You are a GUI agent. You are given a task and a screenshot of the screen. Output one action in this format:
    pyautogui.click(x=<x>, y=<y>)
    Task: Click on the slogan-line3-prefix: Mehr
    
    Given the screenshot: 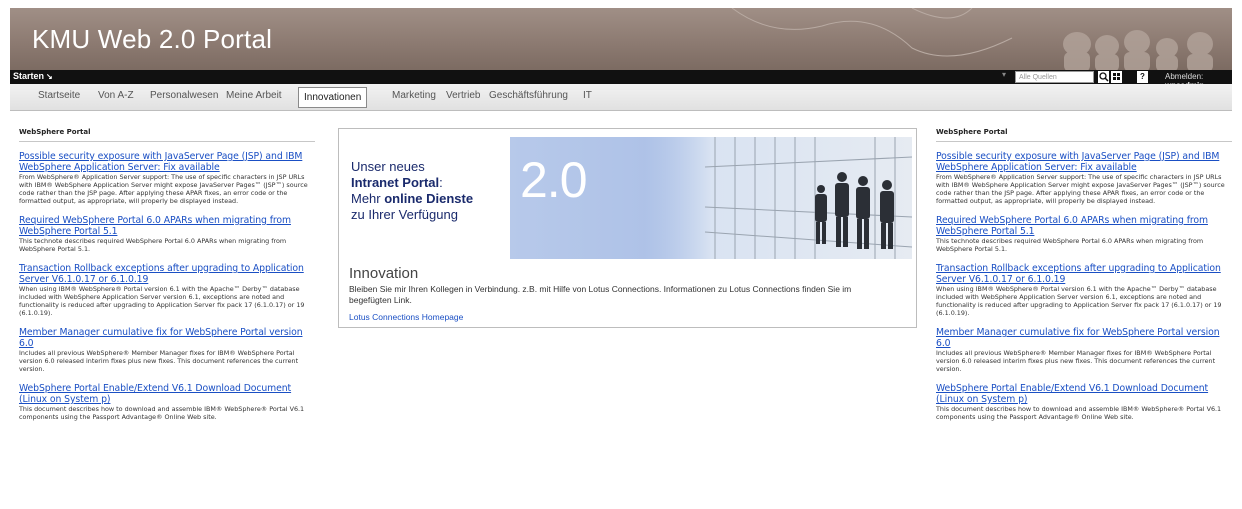 What is the action you would take?
    pyautogui.click(x=368, y=198)
    